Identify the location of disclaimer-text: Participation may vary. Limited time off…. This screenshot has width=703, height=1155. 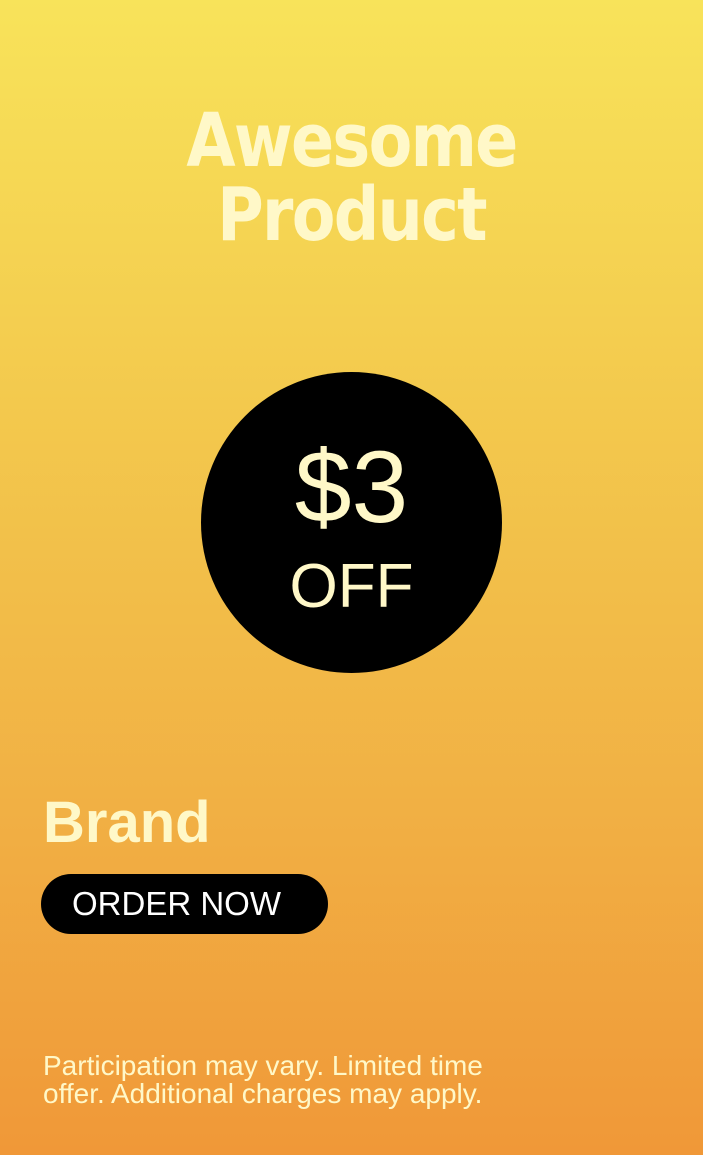
(323, 1080).